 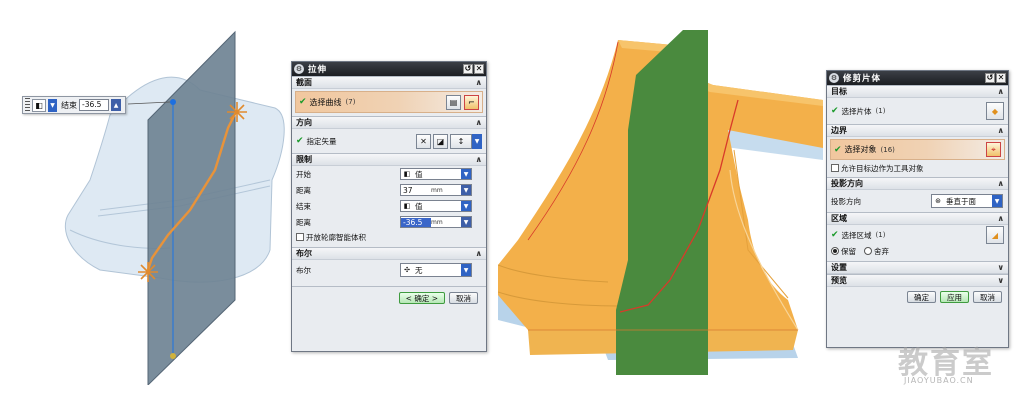 What do you see at coordinates (946, 363) in the screenshot?
I see `watermark-logo: 教育室` at bounding box center [946, 363].